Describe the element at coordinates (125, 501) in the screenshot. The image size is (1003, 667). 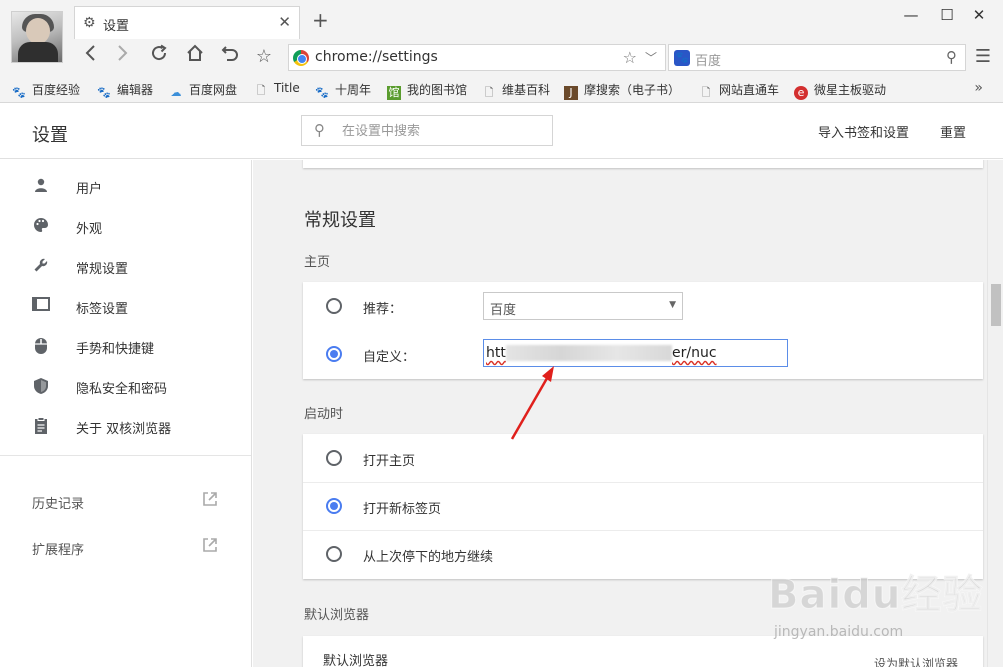
I see `sidebar-link-history: 历史记录` at that location.